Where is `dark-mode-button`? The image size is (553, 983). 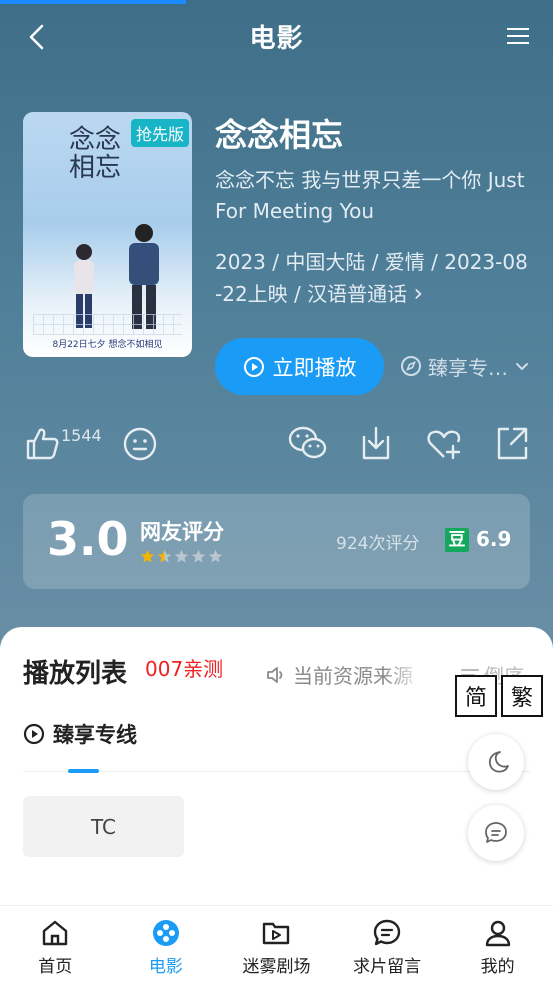
dark-mode-button is located at coordinates (496, 762).